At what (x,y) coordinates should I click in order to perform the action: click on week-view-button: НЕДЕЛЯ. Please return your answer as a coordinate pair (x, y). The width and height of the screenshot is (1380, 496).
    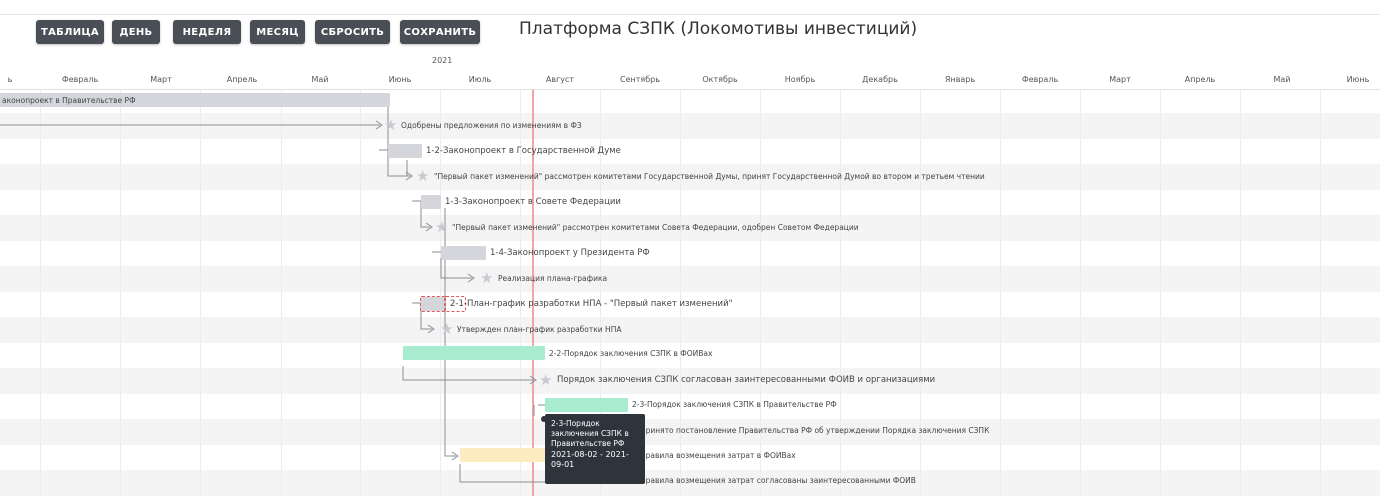
    Looking at the image, I should click on (207, 32).